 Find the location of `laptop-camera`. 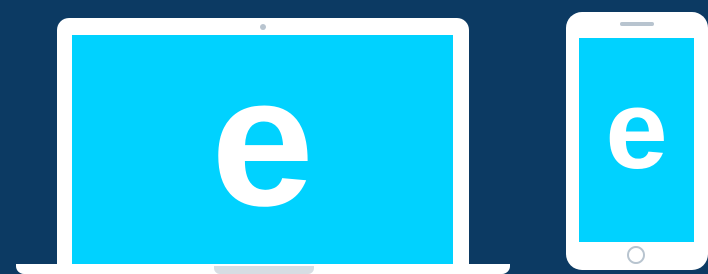

laptop-camera is located at coordinates (263, 27).